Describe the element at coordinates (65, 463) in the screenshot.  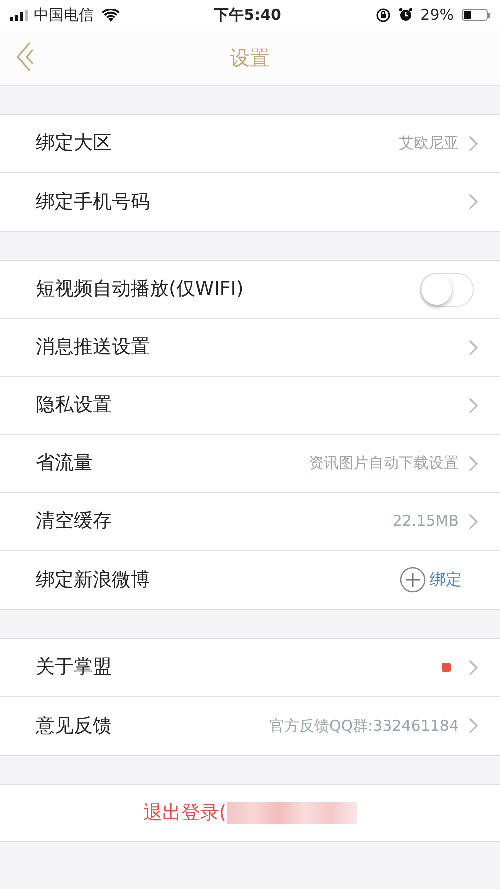
I see `row-label: 省流量` at that location.